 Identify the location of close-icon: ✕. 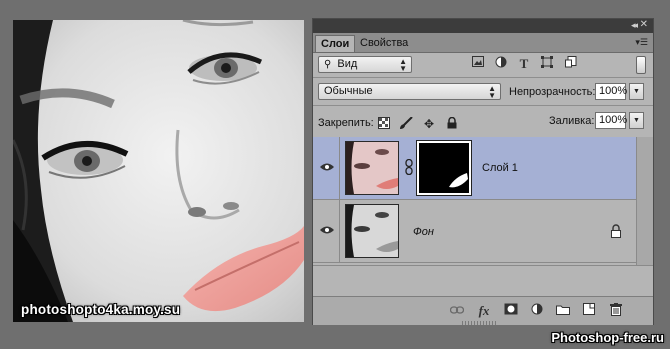
(644, 24).